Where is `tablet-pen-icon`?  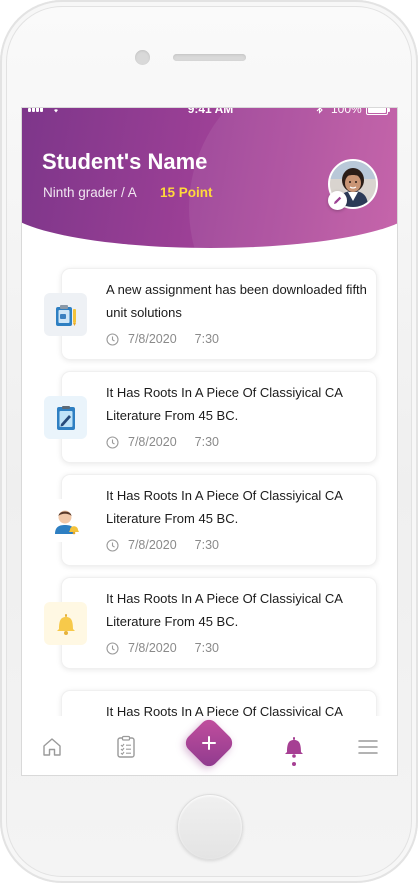 tablet-pen-icon is located at coordinates (65, 417).